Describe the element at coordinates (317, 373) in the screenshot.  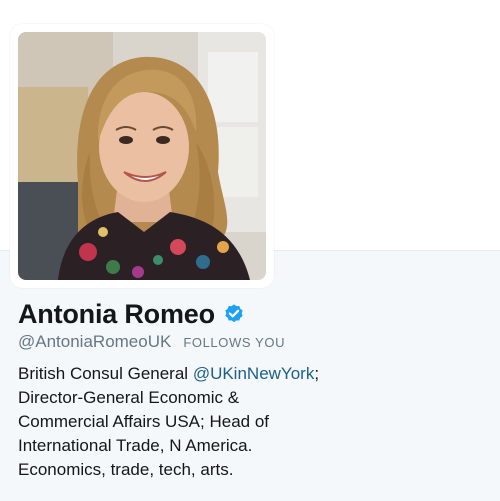
I see `bio-text: ;` at that location.